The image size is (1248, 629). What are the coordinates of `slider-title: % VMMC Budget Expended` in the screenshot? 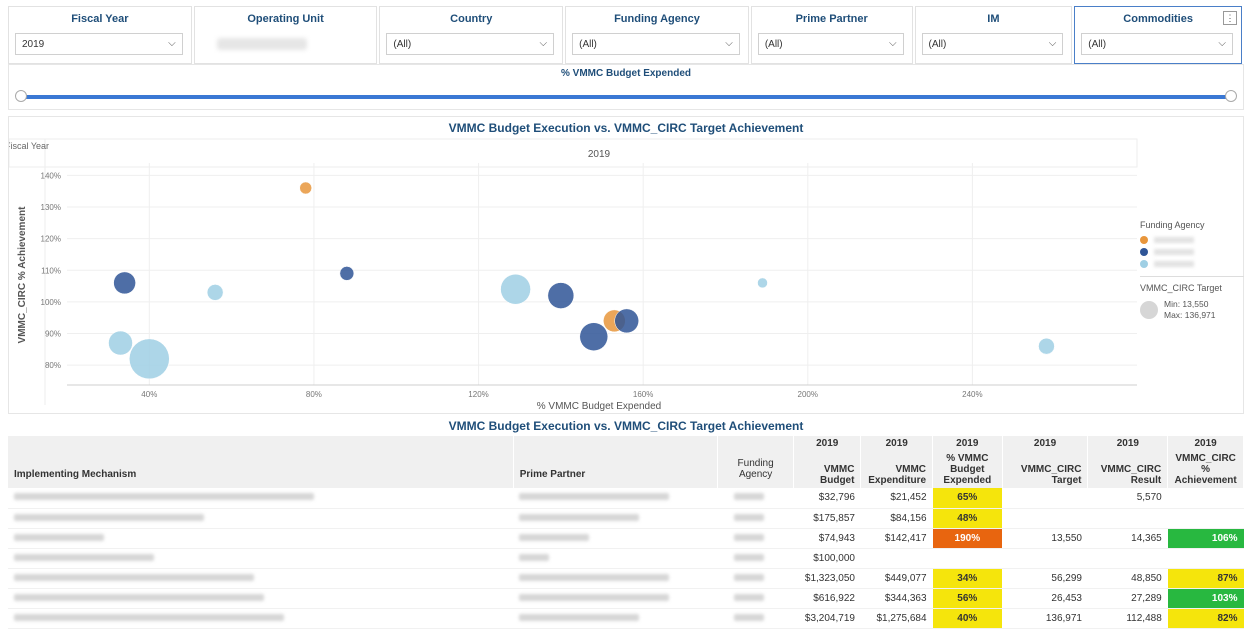 It's located at (625, 73).